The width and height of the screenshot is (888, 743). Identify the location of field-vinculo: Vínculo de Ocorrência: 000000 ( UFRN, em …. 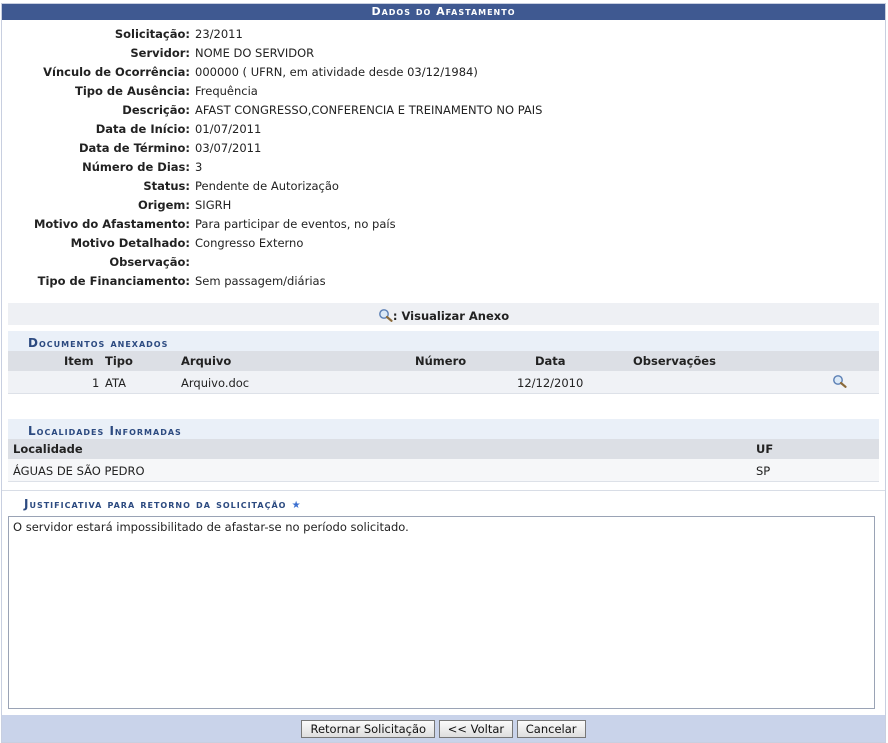
(260, 72).